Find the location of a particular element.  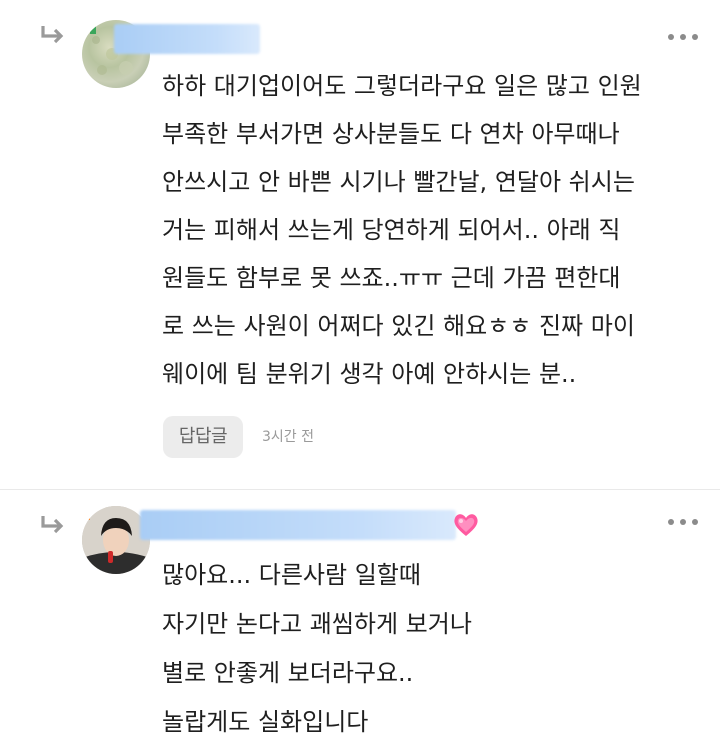

comment-line: 자기만 논다고 괘씸하게 보거나 is located at coordinates (317, 624).